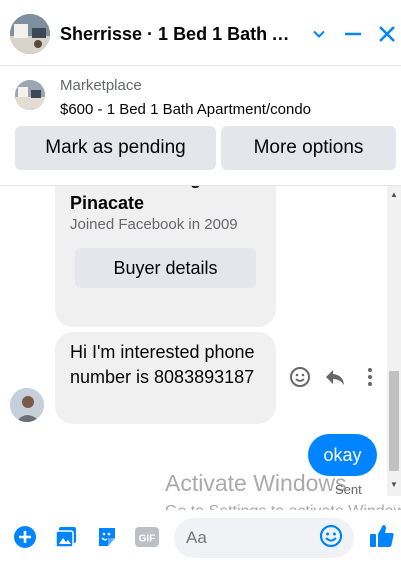 Image resolution: width=401 pixels, height=571 pixels. I want to click on emoji-icon, so click(331, 536).